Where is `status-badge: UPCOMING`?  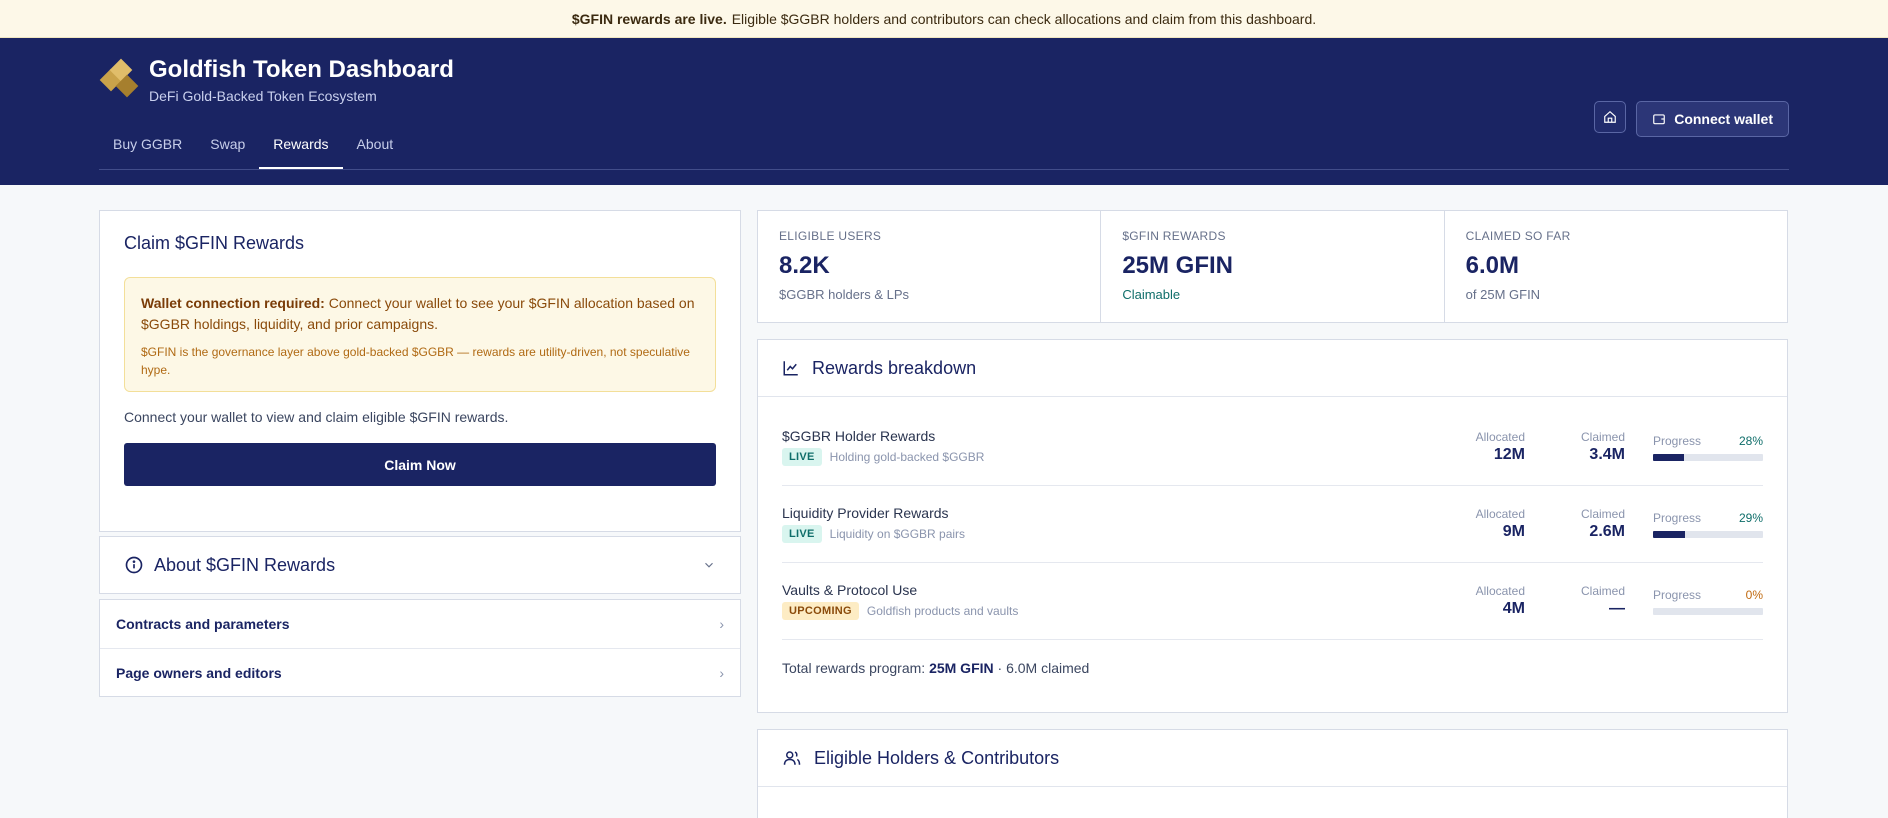
status-badge: UPCOMING is located at coordinates (820, 611).